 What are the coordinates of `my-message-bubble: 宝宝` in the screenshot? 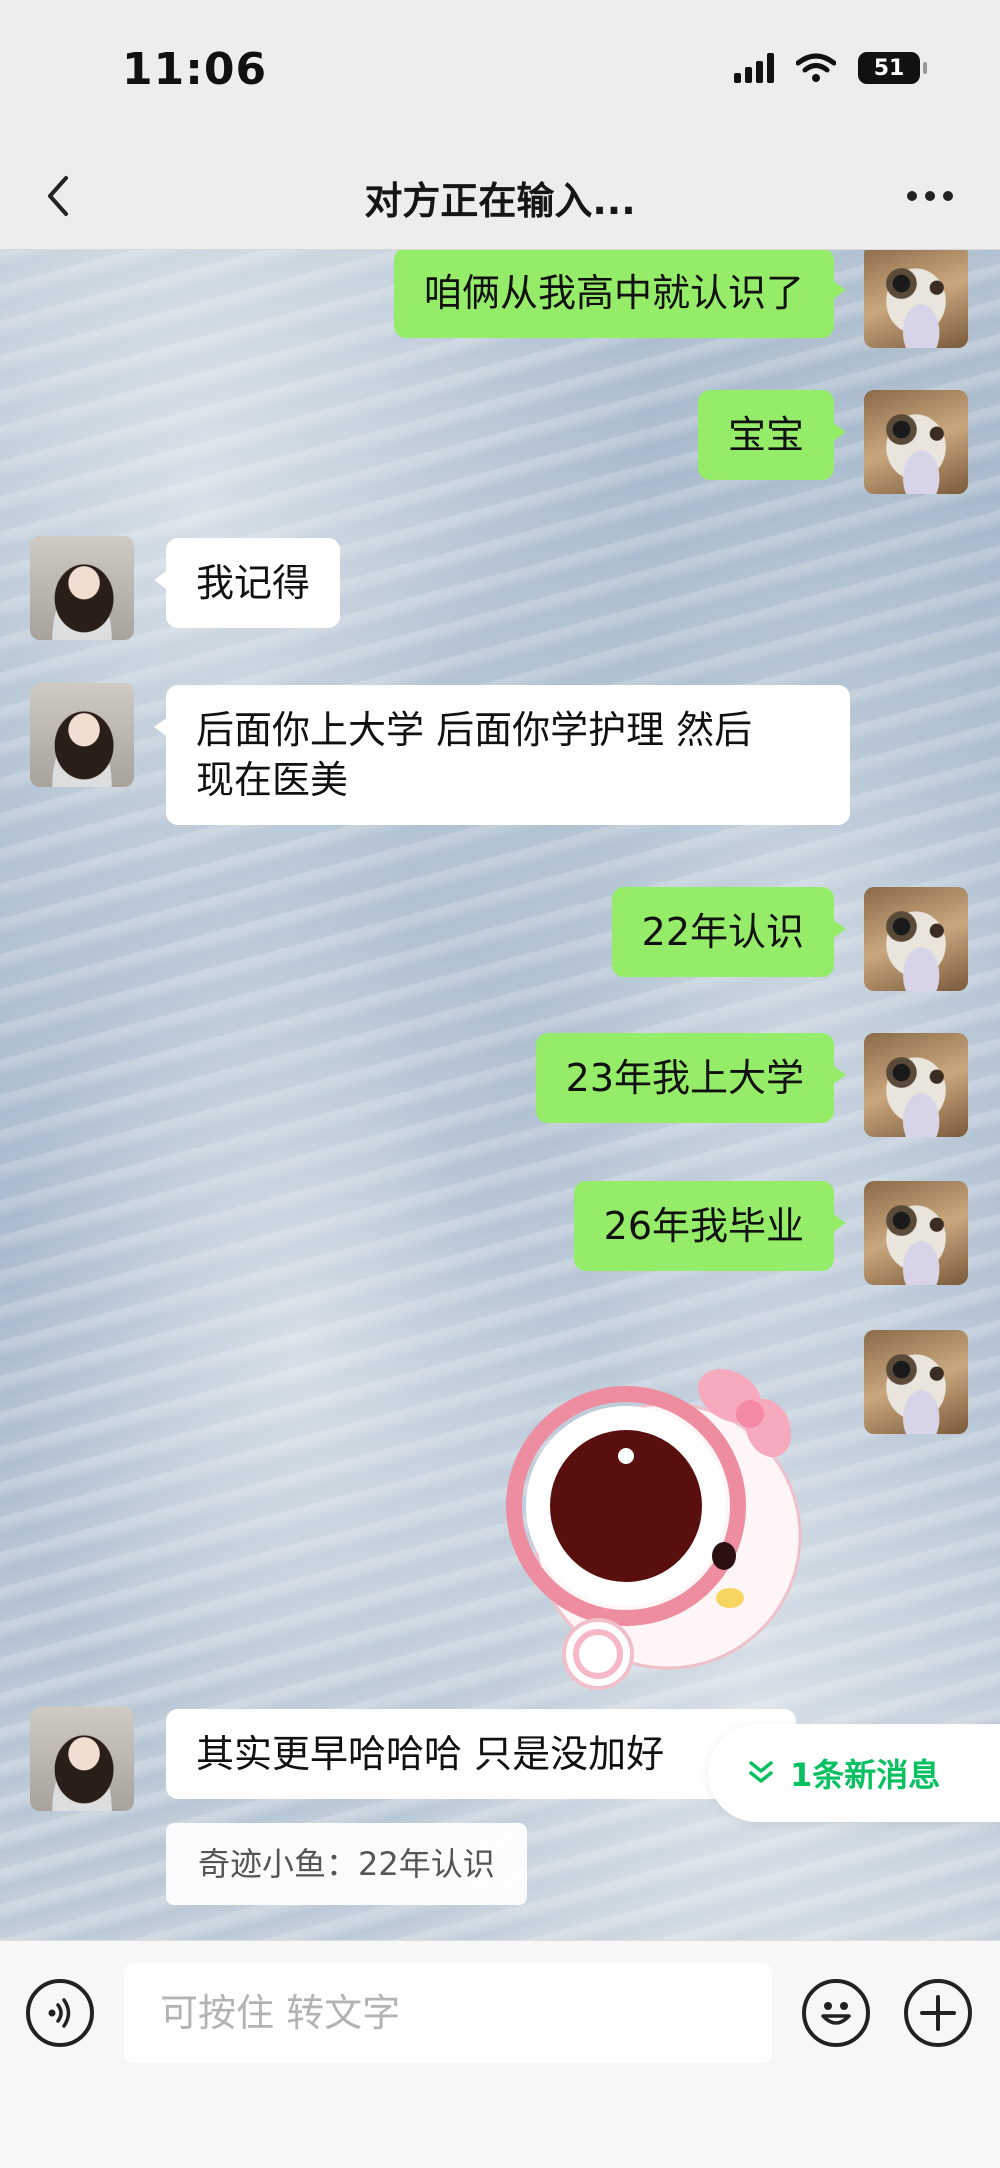 It's located at (772, 435).